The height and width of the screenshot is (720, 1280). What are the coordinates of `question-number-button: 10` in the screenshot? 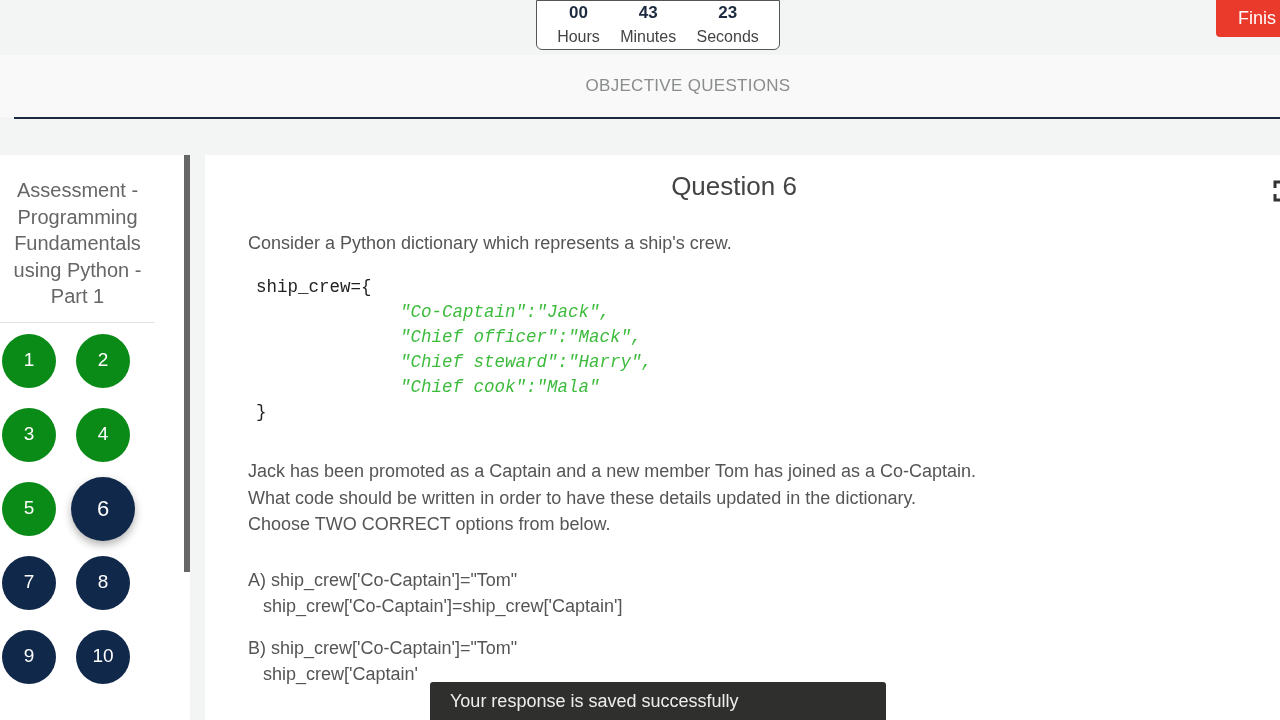 It's located at (103, 656).